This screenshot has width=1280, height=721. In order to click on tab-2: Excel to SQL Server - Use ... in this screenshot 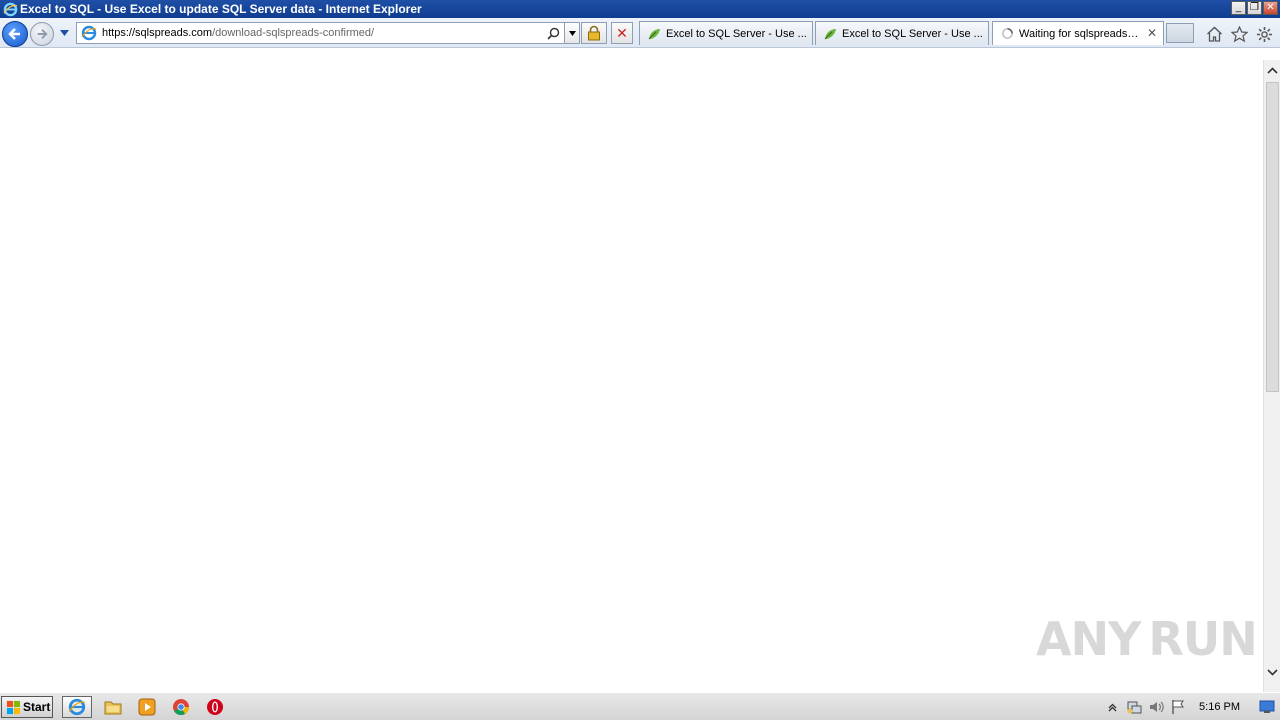, I will do `click(902, 33)`.